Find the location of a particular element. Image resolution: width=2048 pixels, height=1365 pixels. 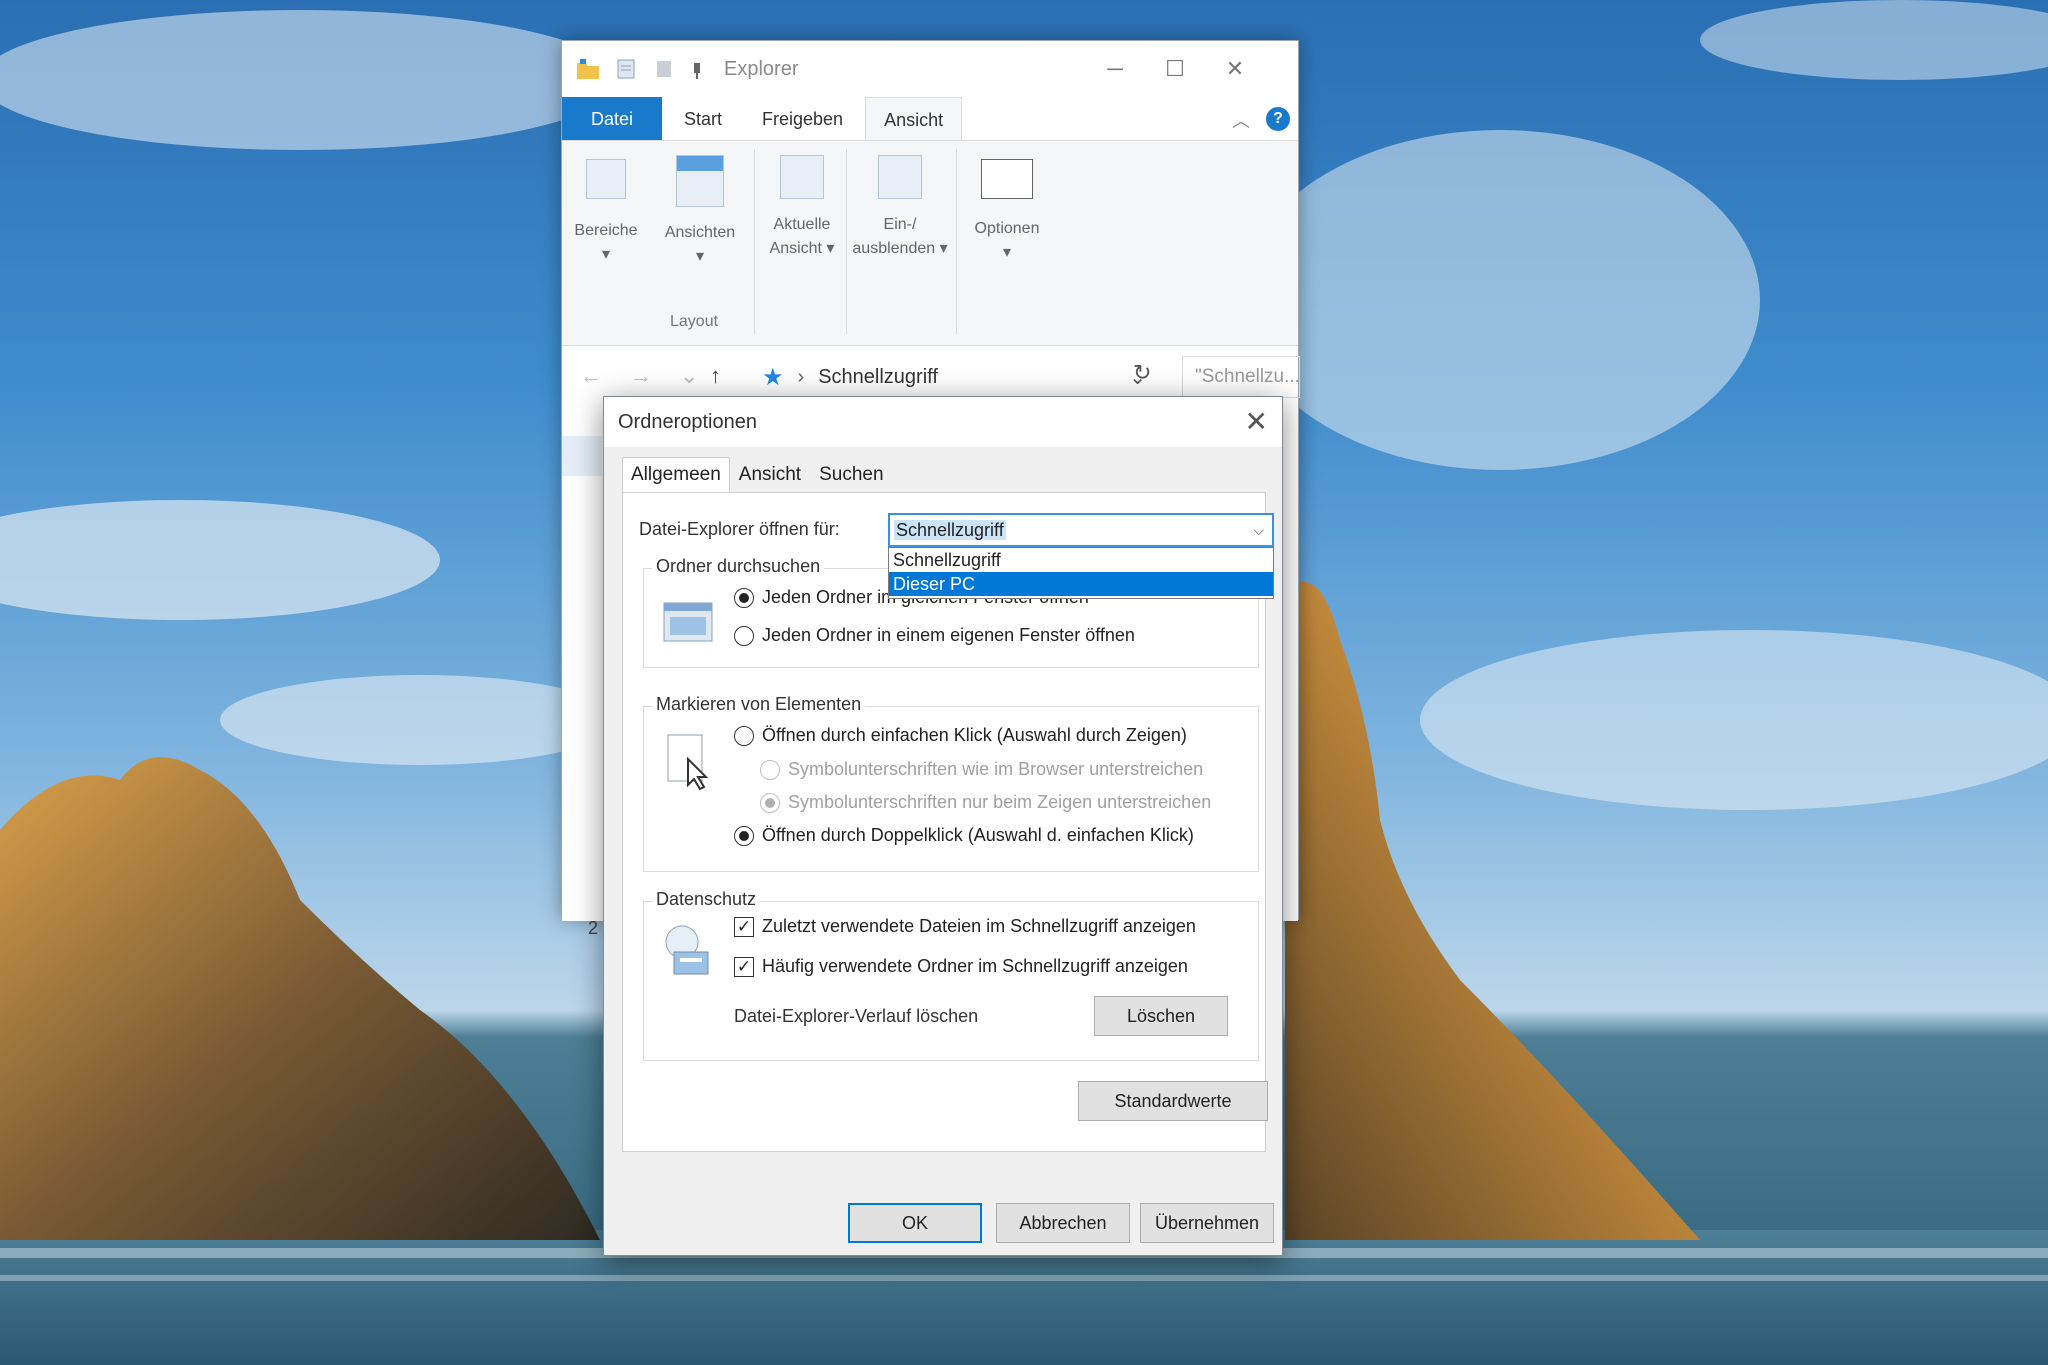

radio-own-window is located at coordinates (744, 635).